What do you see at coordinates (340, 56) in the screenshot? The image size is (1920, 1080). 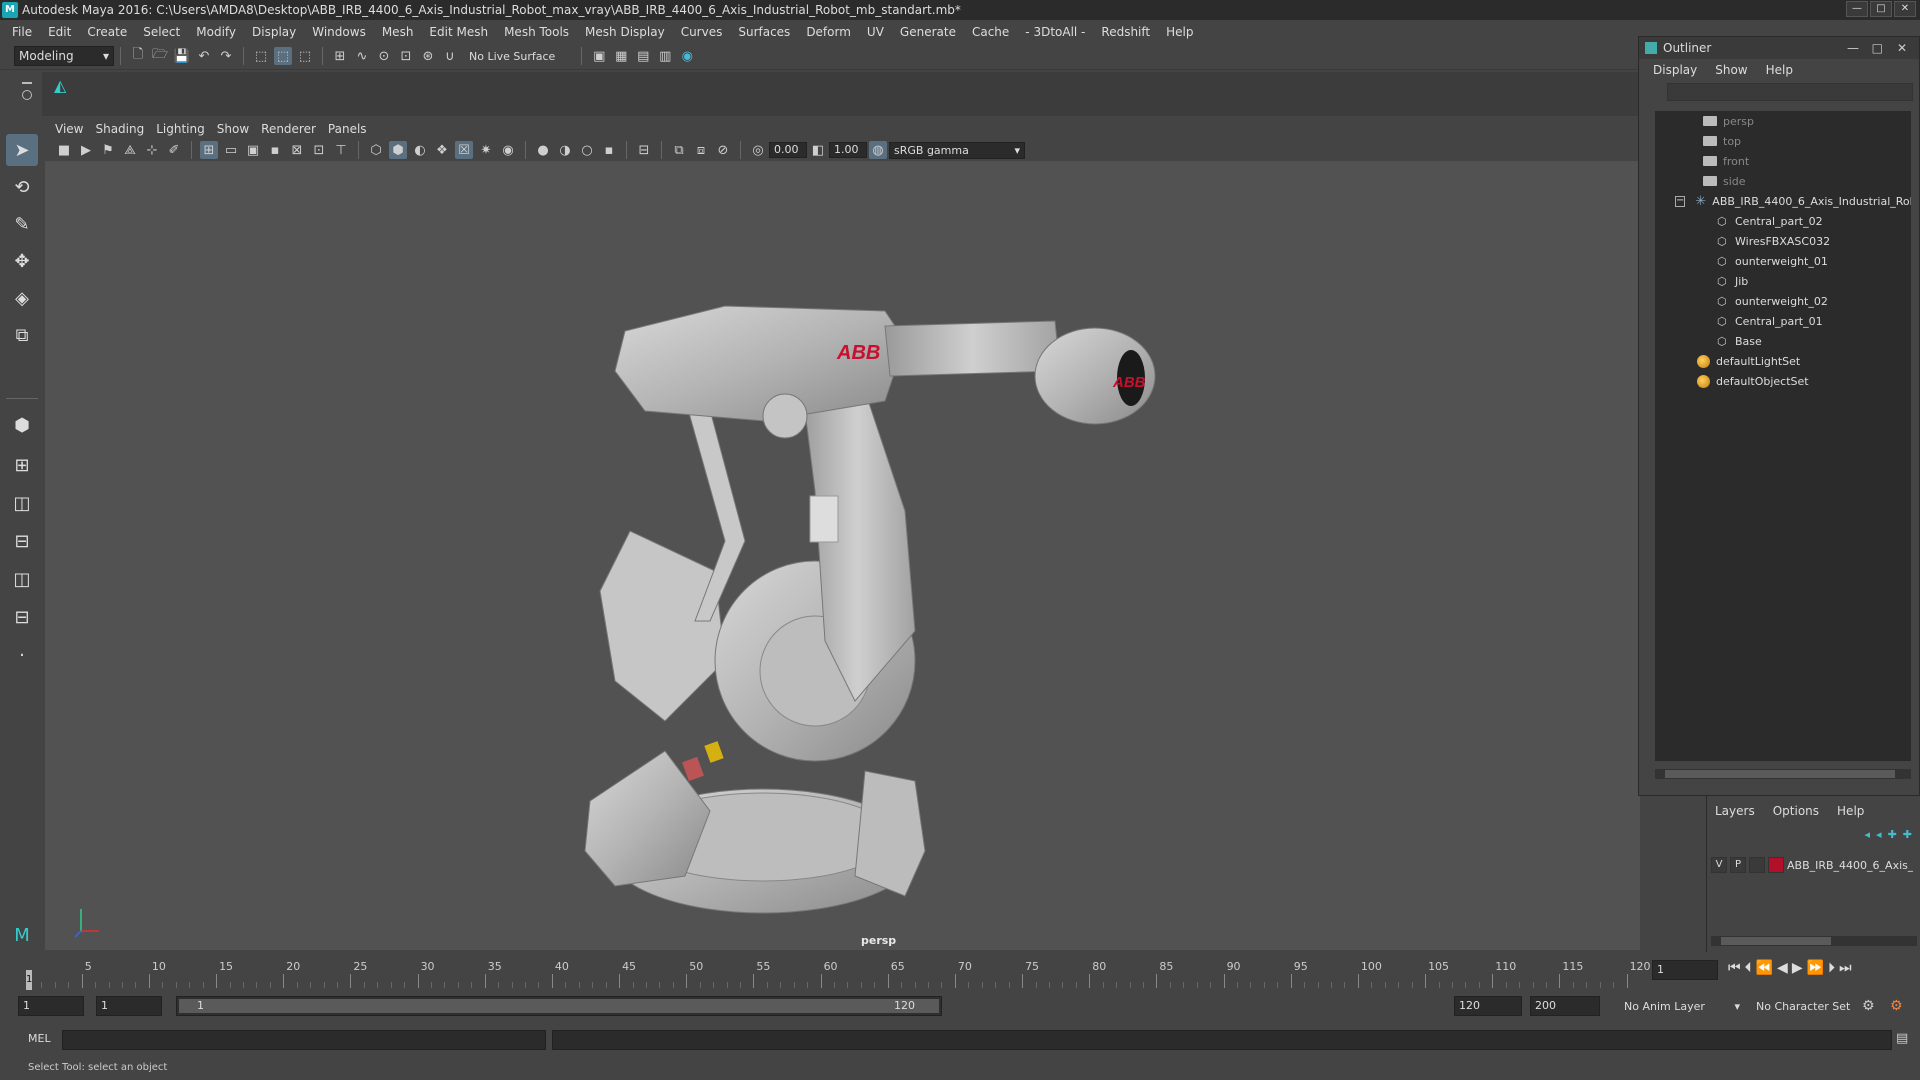 I see `snap-grid-icon: ⊞` at bounding box center [340, 56].